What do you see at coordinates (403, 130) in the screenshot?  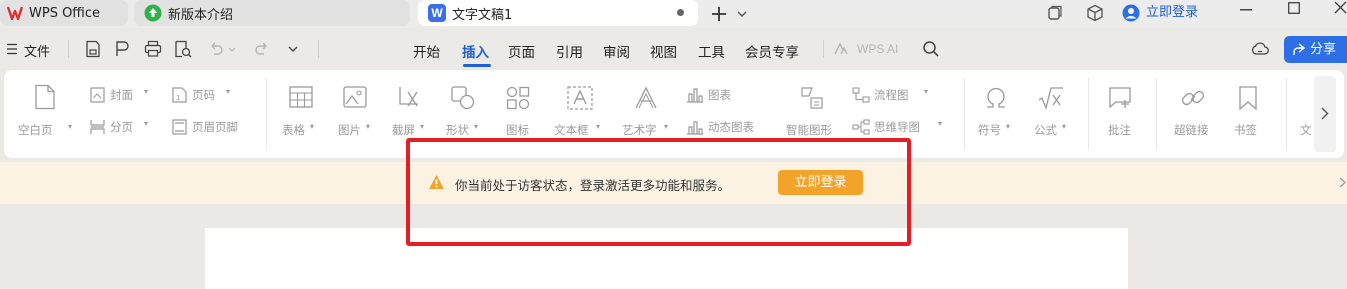 I see `screenshot-label: 截屏` at bounding box center [403, 130].